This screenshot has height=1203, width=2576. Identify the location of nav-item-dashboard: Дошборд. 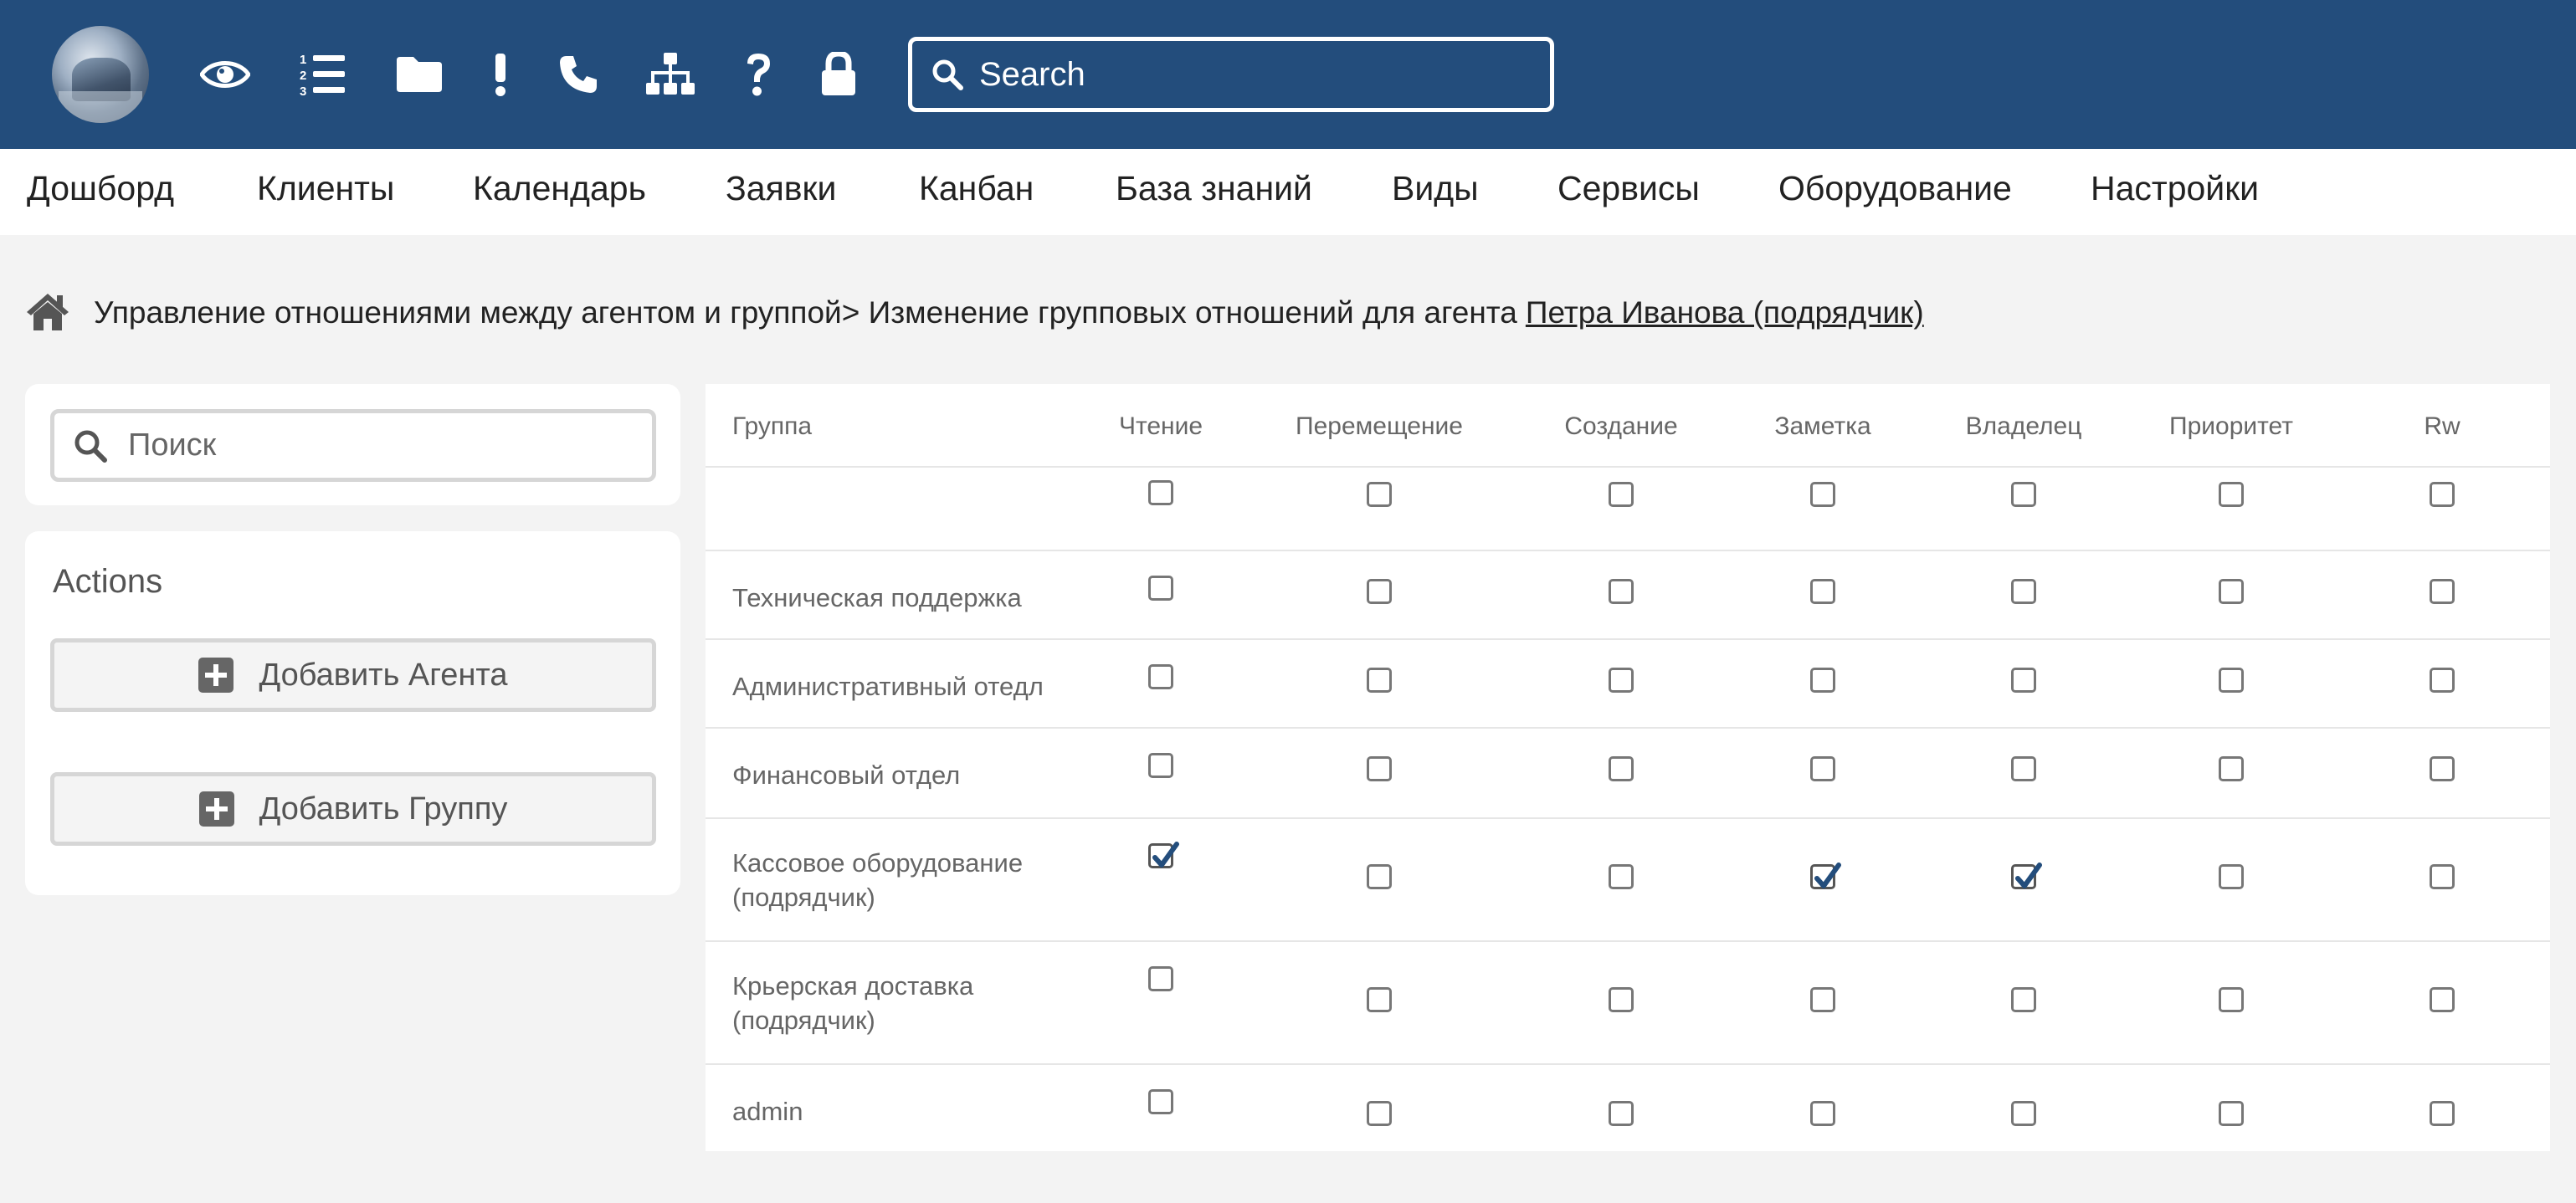
(100, 188).